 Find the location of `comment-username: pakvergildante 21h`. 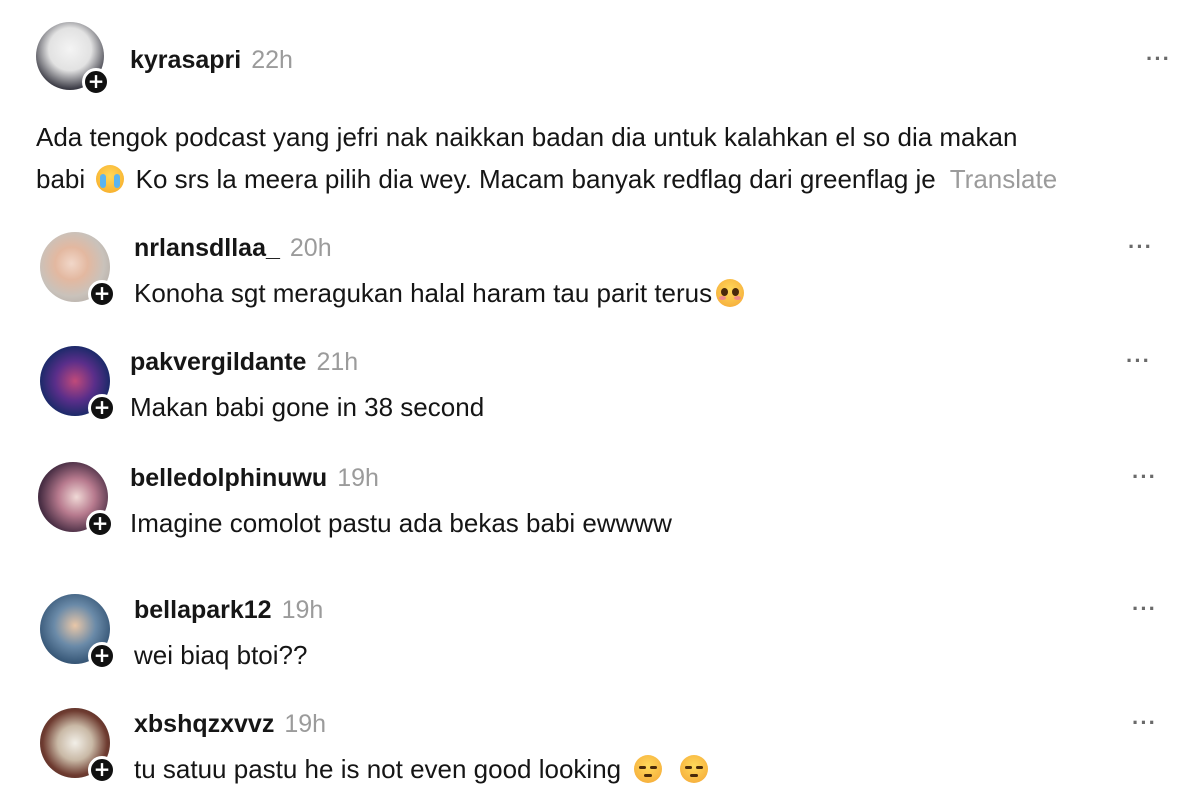

comment-username: pakvergildante 21h is located at coordinates (244, 362).